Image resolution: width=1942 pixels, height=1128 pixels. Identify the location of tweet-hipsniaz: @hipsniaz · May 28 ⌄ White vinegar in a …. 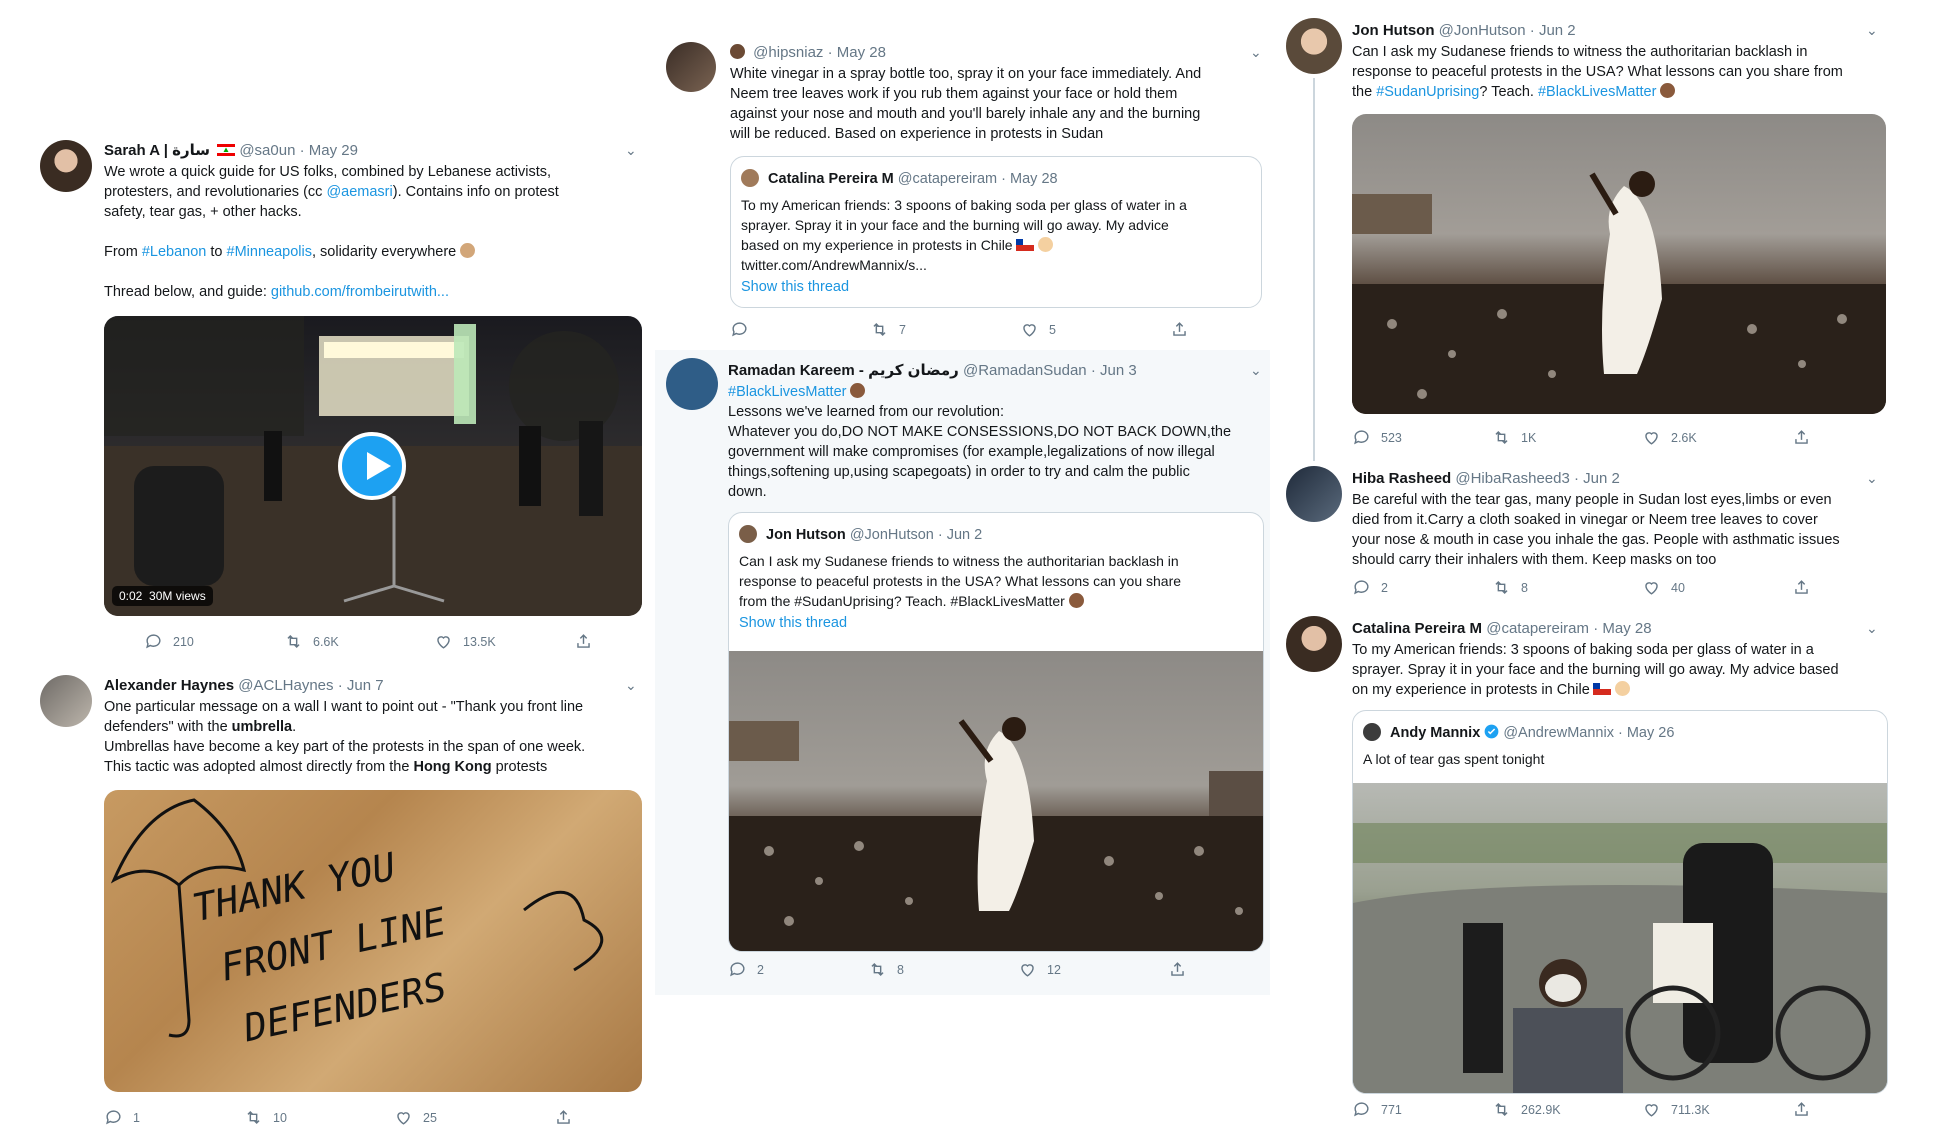
(965, 193).